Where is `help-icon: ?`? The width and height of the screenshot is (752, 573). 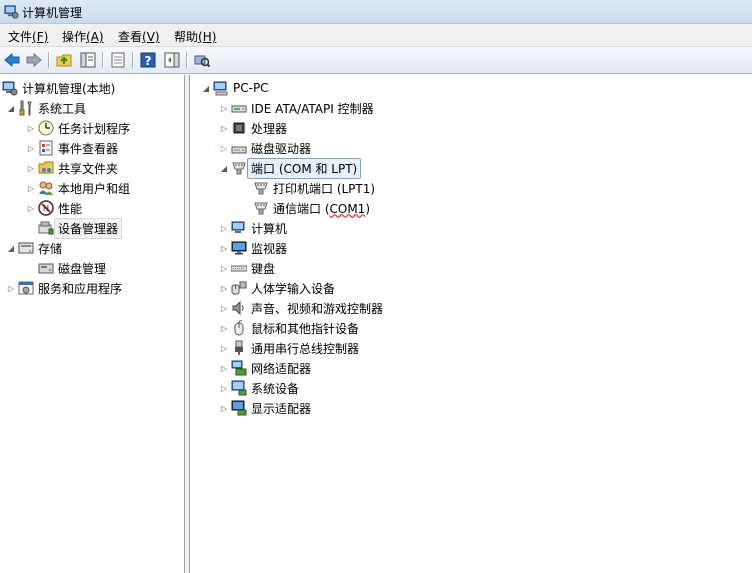
help-icon: ? is located at coordinates (148, 60).